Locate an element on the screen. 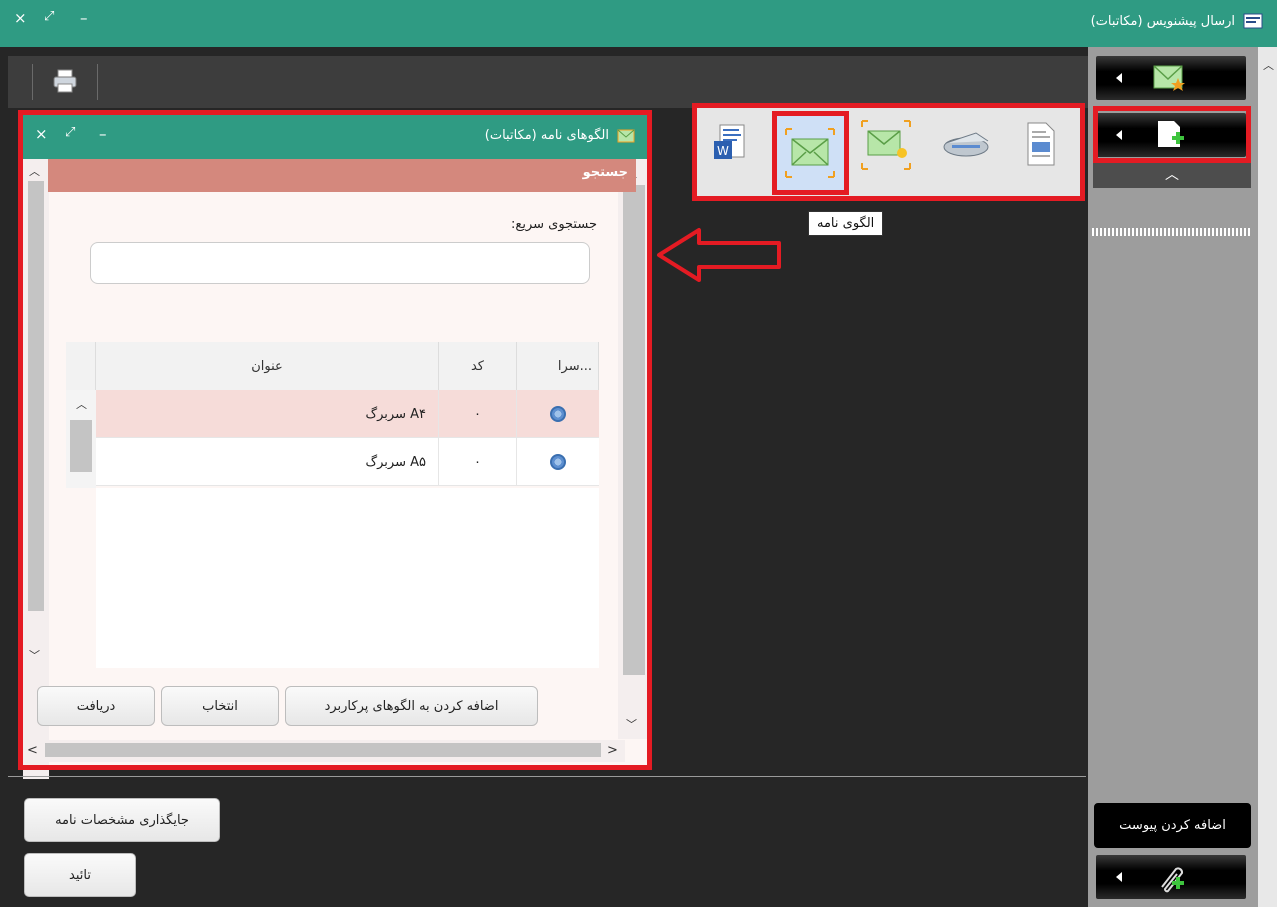 This screenshot has height=907, width=1277. letter-template-tooltip: الگوی نامه is located at coordinates (846, 223).